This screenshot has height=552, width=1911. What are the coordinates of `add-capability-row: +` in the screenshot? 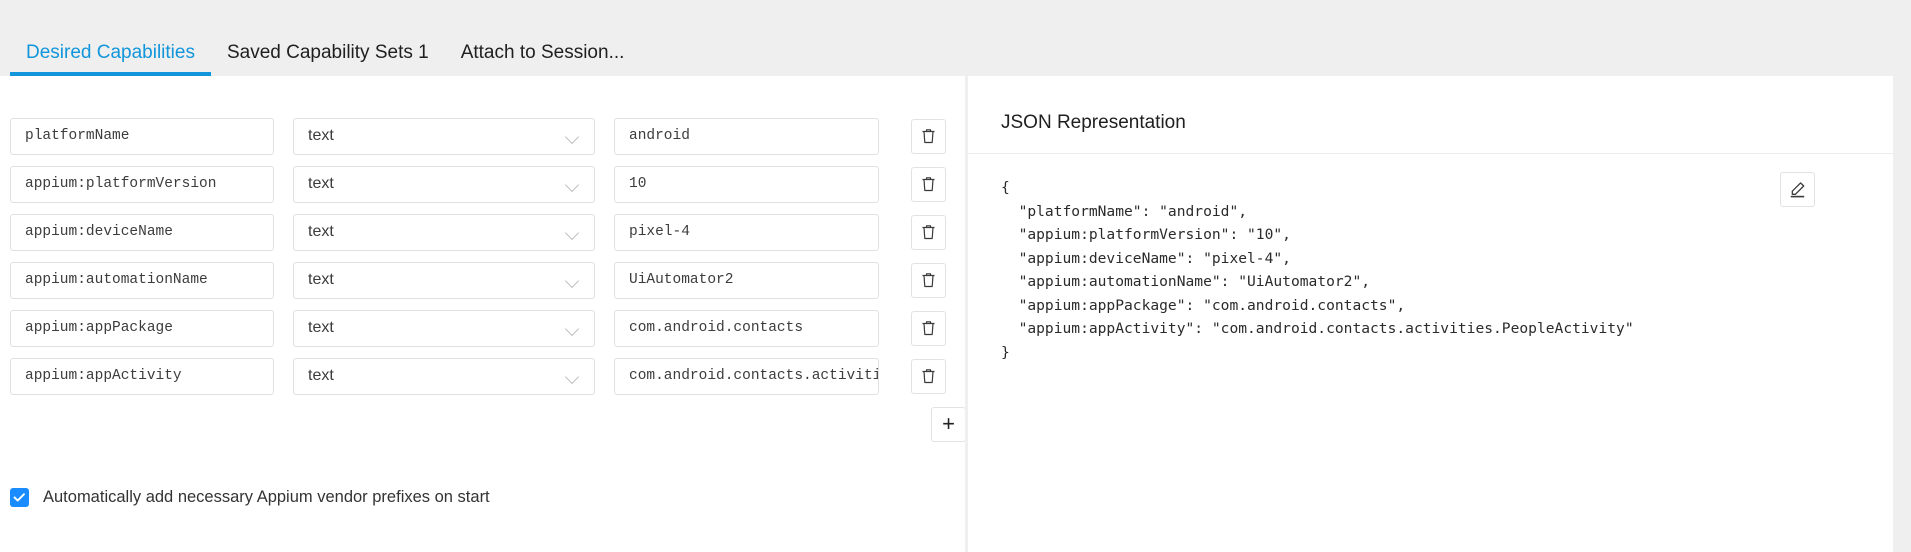 It's located at (488, 424).